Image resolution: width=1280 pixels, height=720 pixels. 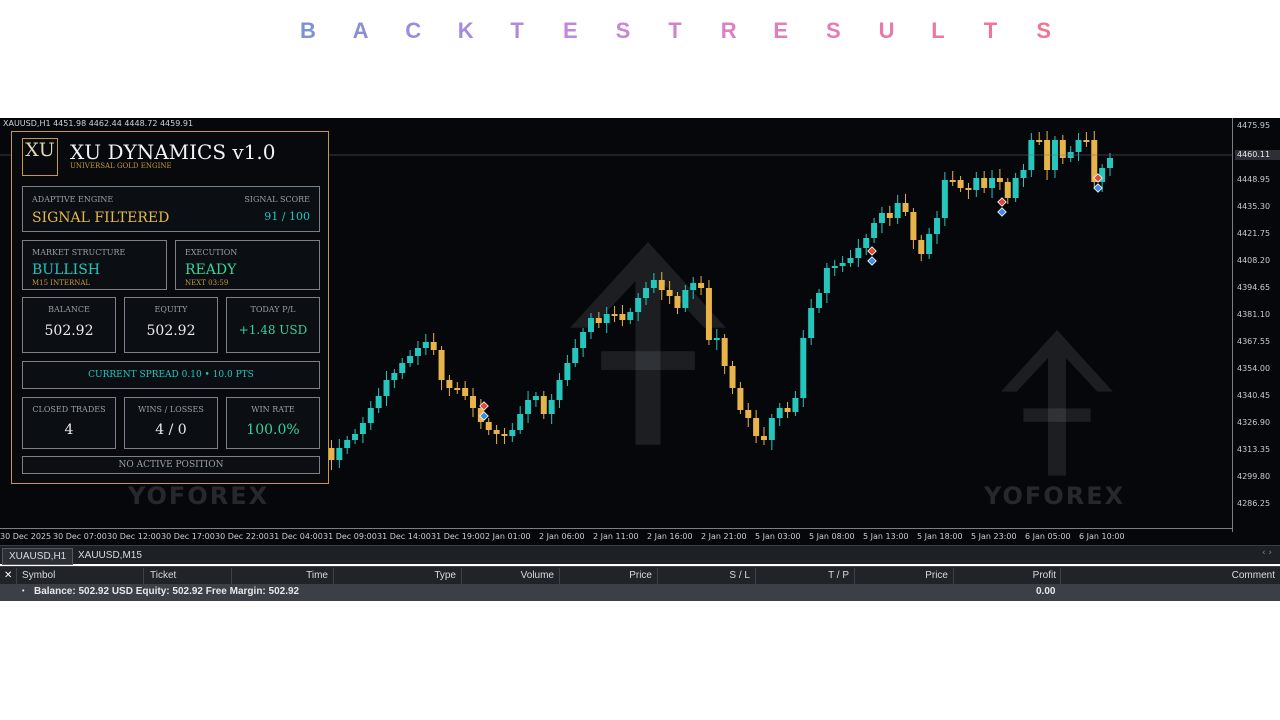 What do you see at coordinates (570, 30) in the screenshot?
I see `banner-letter: E` at bounding box center [570, 30].